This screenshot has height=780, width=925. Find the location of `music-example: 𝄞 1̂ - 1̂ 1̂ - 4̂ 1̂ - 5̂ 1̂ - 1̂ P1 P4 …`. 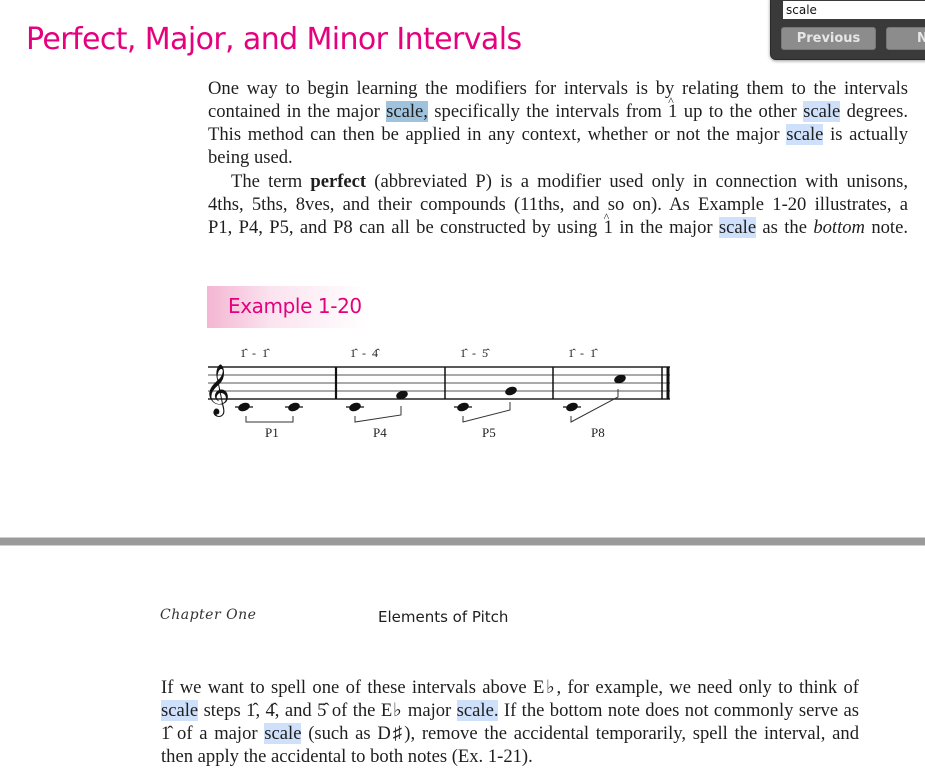

music-example: 𝄞 1̂ - 1̂ 1̂ - 4̂ 1̂ - 5̂ 1̂ - 1̂ P1 P4 … is located at coordinates (437, 393).